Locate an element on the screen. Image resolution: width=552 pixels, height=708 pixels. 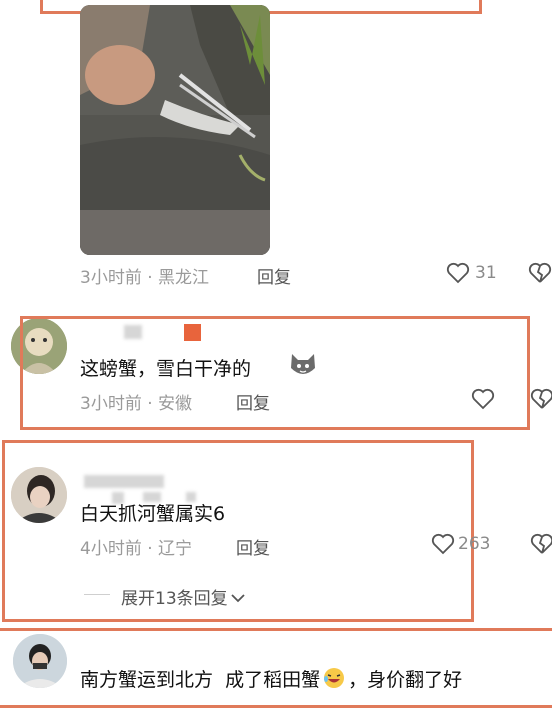
comment-image is located at coordinates (175, 130).